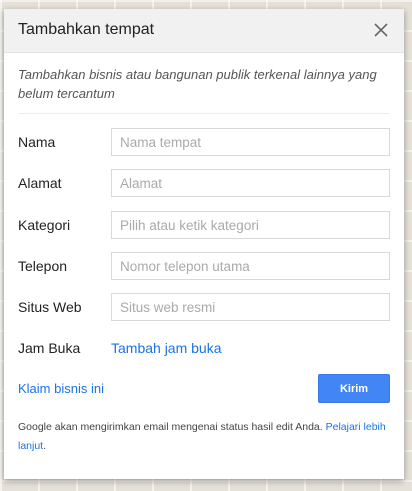  Describe the element at coordinates (250, 225) in the screenshot. I see `category-field` at that location.